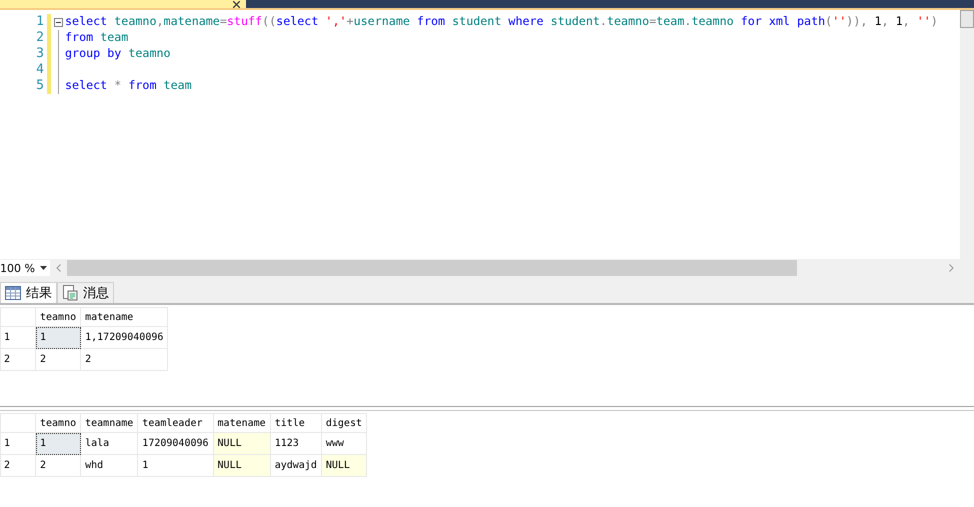 The width and height of the screenshot is (974, 507). I want to click on zoom-dropdown: 100 %, so click(25, 268).